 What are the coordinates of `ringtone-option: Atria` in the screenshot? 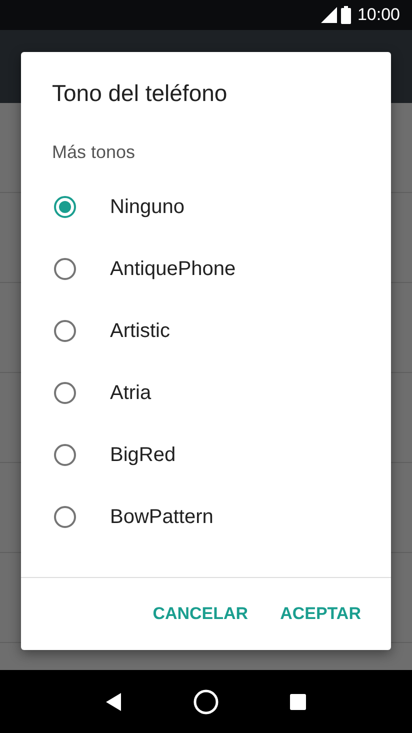 It's located at (206, 393).